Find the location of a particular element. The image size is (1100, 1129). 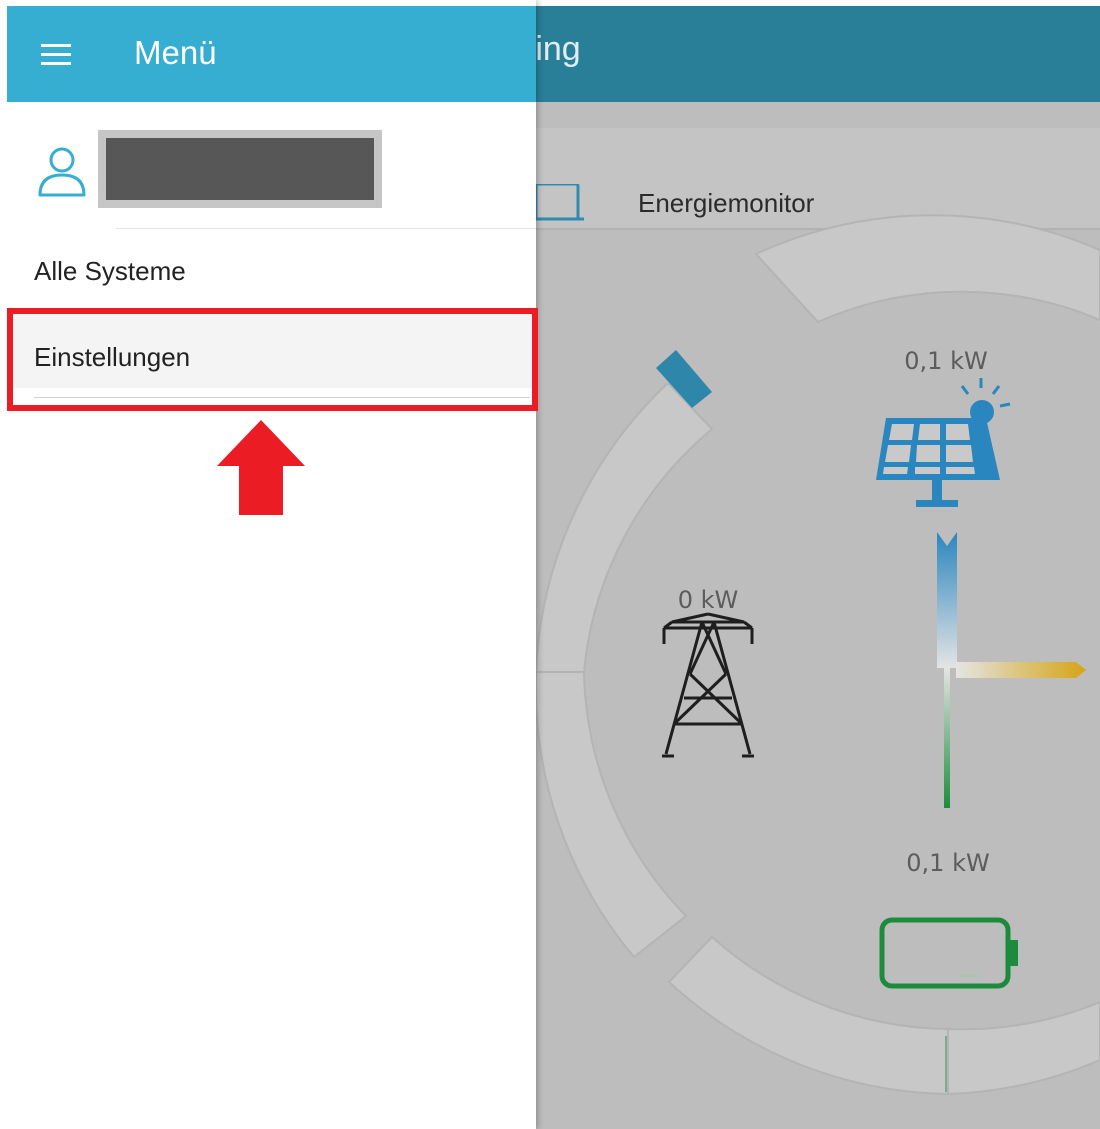

grid-value: 0 kW is located at coordinates (708, 600).